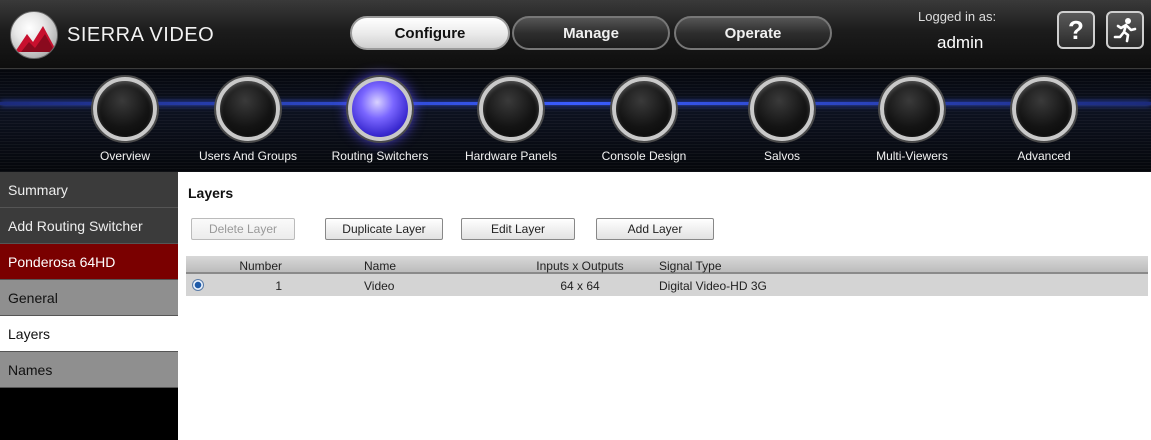  I want to click on column-header-number: Number, so click(260, 266).